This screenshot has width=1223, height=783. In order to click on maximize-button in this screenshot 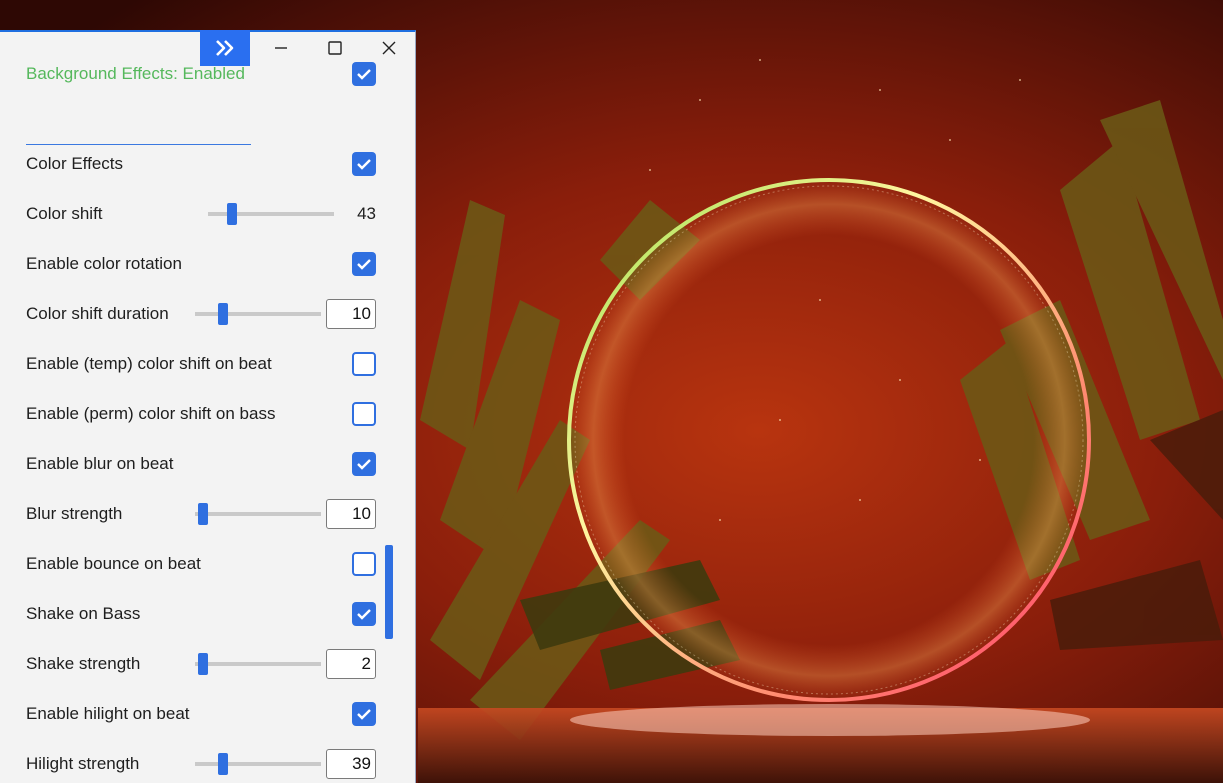, I will do `click(335, 48)`.